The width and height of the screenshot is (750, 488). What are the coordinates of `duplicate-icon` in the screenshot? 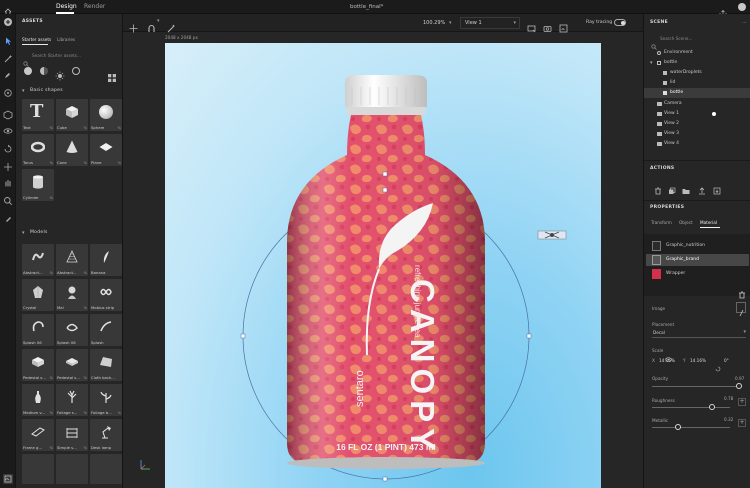 It's located at (672, 187).